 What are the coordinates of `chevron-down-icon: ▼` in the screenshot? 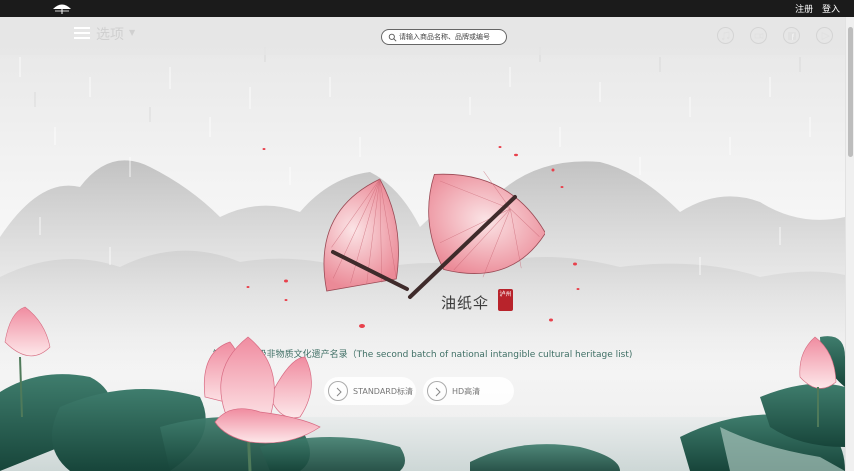 It's located at (132, 32).